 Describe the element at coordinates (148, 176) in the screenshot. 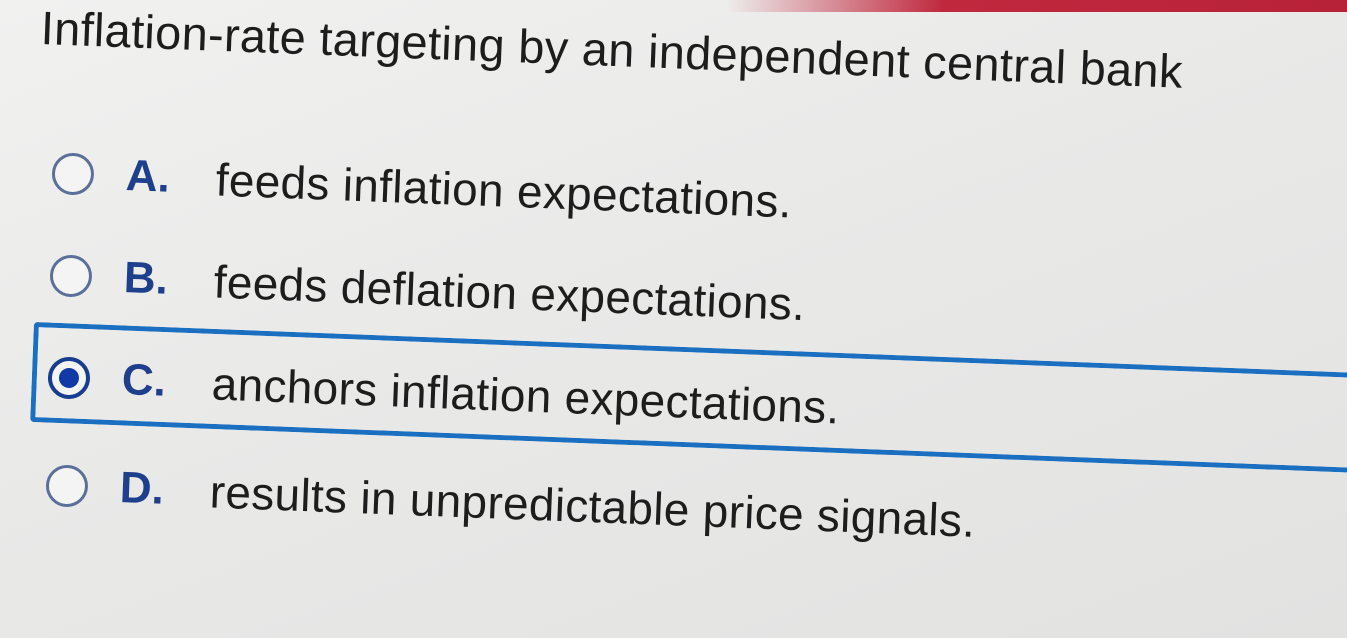

I see `option-letter: A.` at that location.